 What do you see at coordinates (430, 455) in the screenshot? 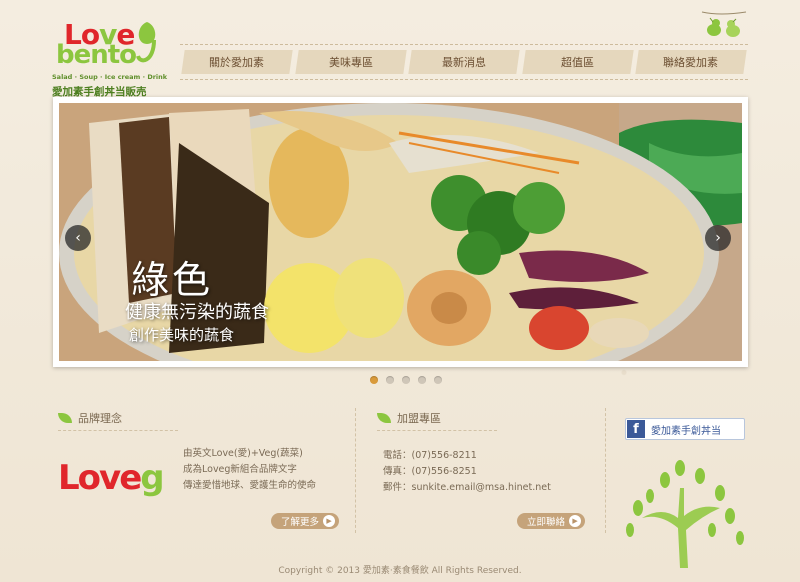
I see `phone-text: 電話：(07)556-8211` at bounding box center [430, 455].